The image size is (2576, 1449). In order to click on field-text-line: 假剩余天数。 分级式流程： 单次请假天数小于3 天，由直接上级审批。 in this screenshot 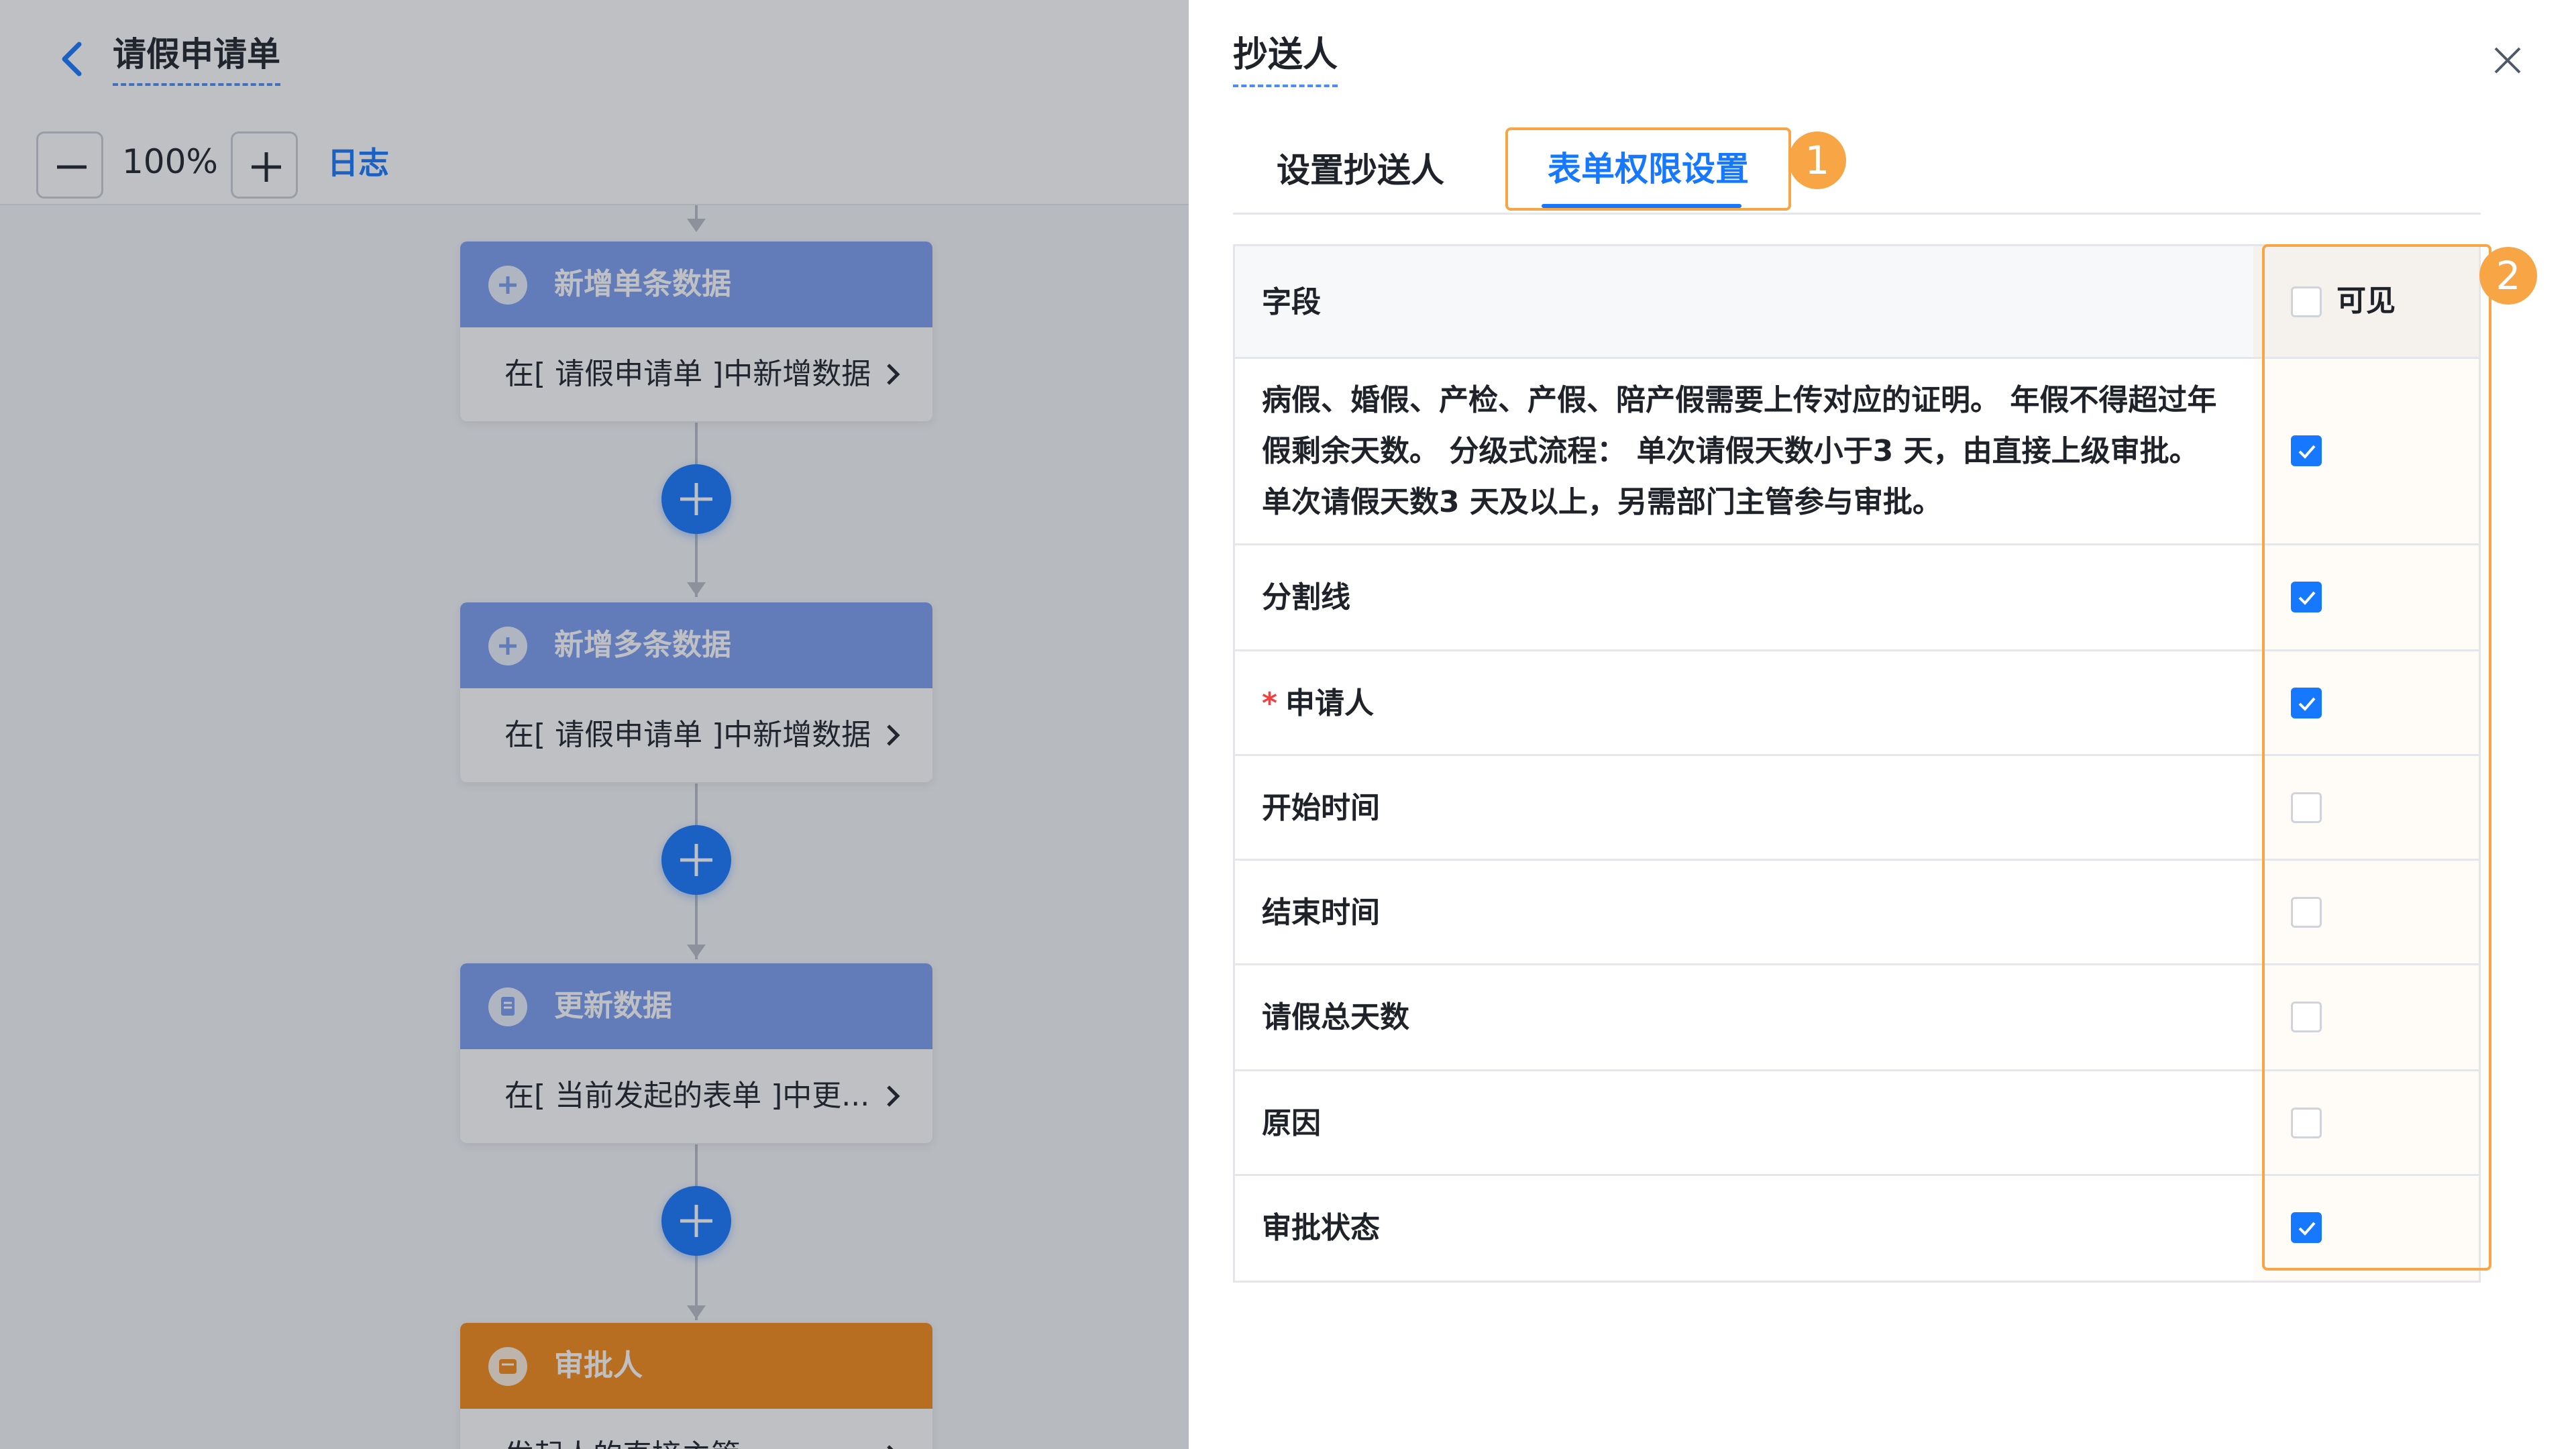, I will do `click(1730, 451)`.